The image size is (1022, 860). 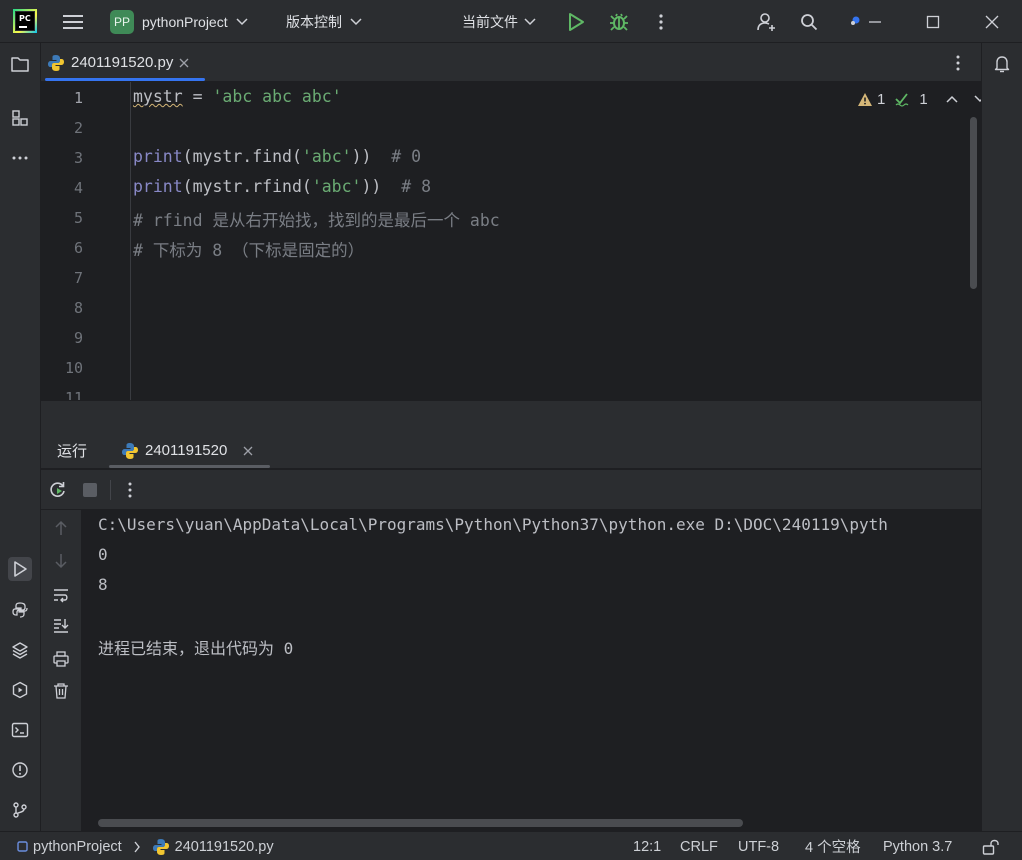 What do you see at coordinates (224, 847) in the screenshot?
I see `breadcrumb-file: 2401191520.py` at bounding box center [224, 847].